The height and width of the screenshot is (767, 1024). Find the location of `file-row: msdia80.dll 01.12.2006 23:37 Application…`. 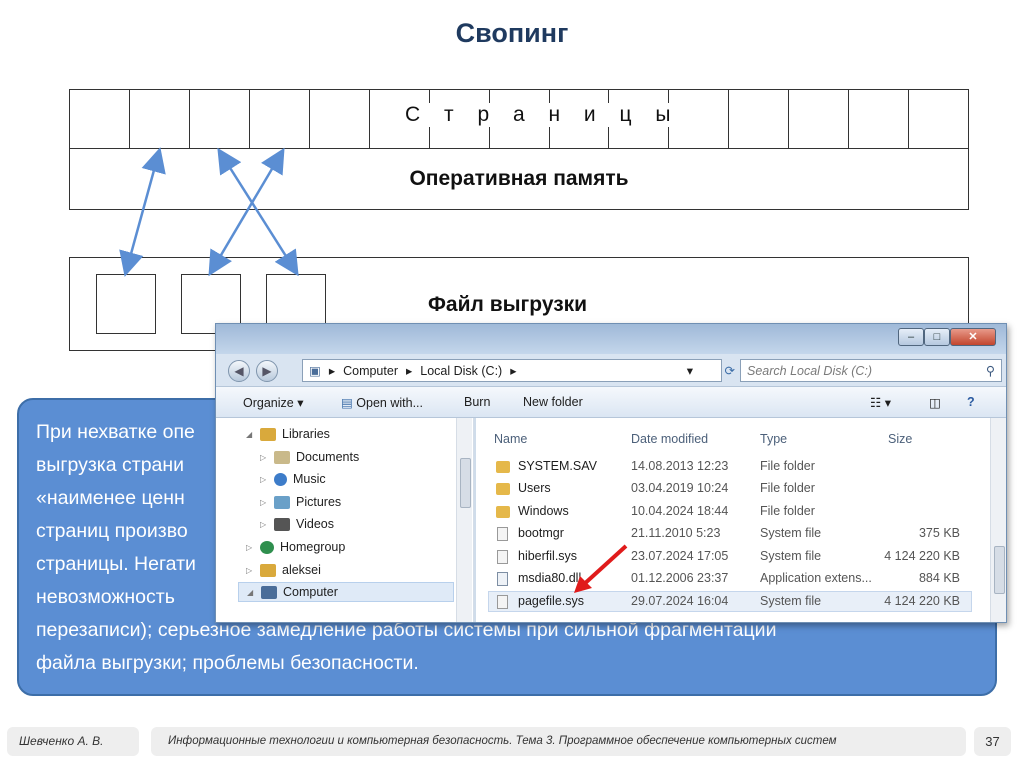

file-row: msdia80.dll 01.12.2006 23:37 Application… is located at coordinates (730, 578).